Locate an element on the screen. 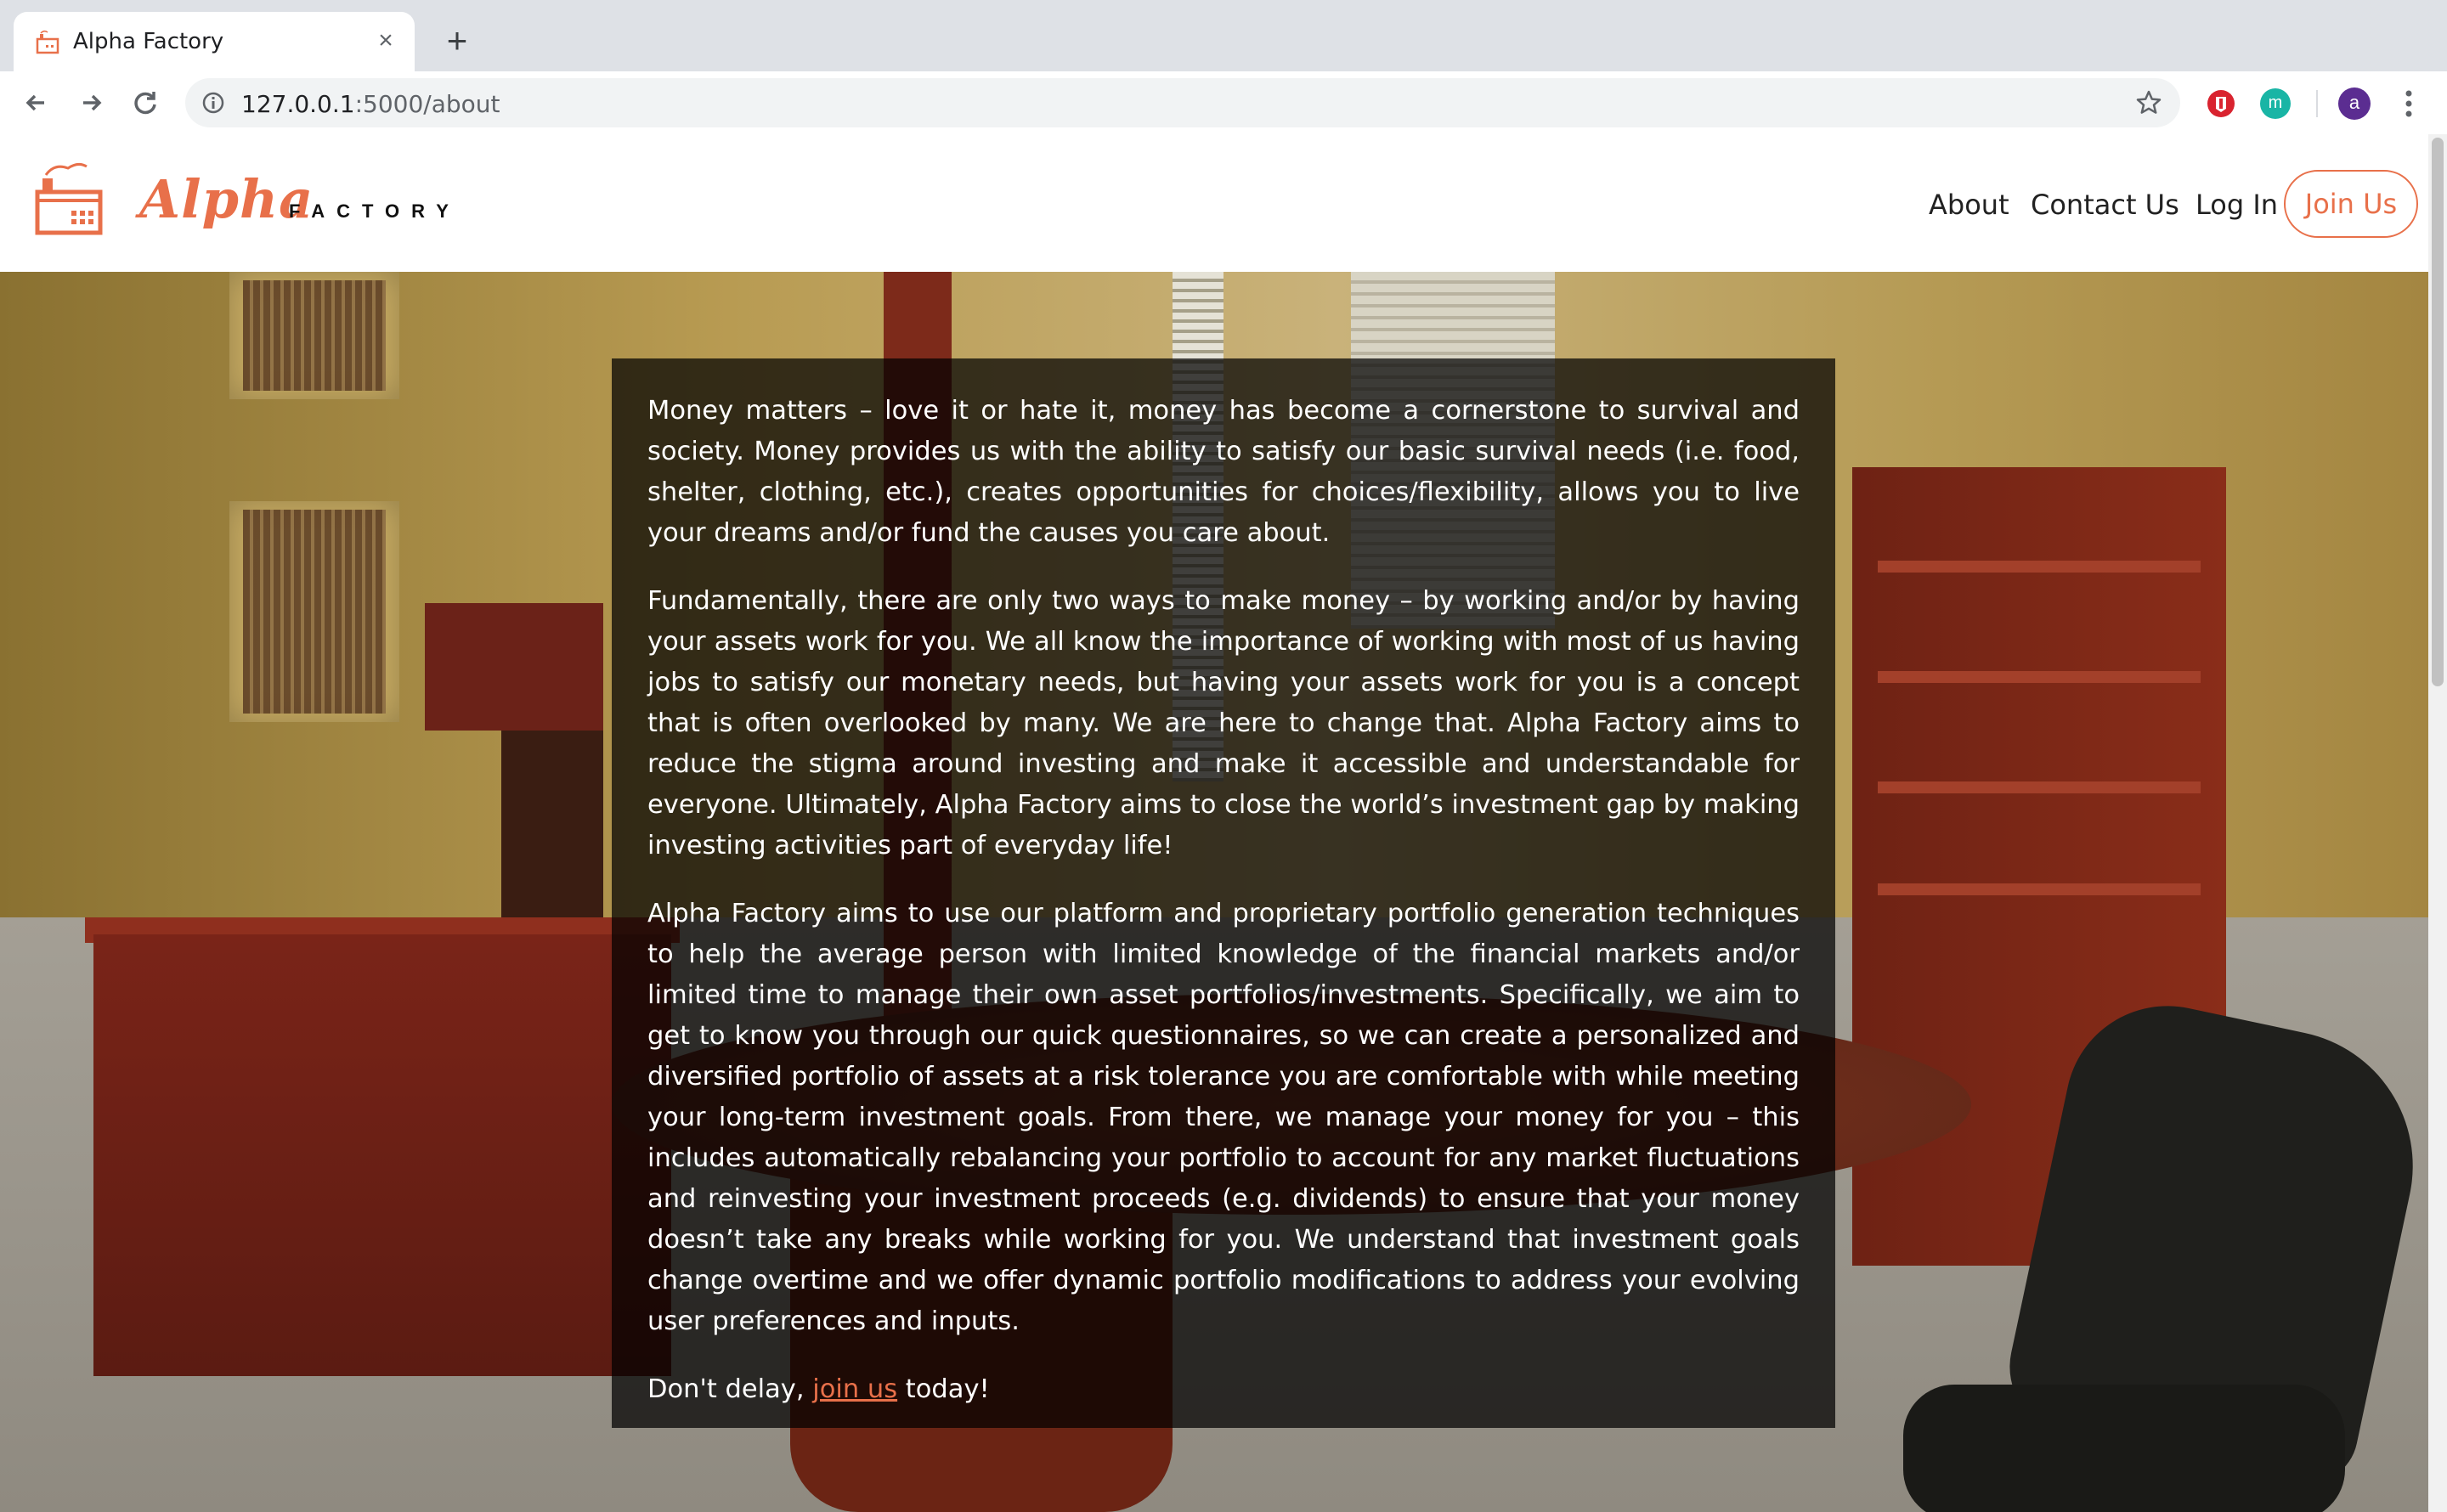  browser-tab-active: Alpha Factory × is located at coordinates (214, 41).